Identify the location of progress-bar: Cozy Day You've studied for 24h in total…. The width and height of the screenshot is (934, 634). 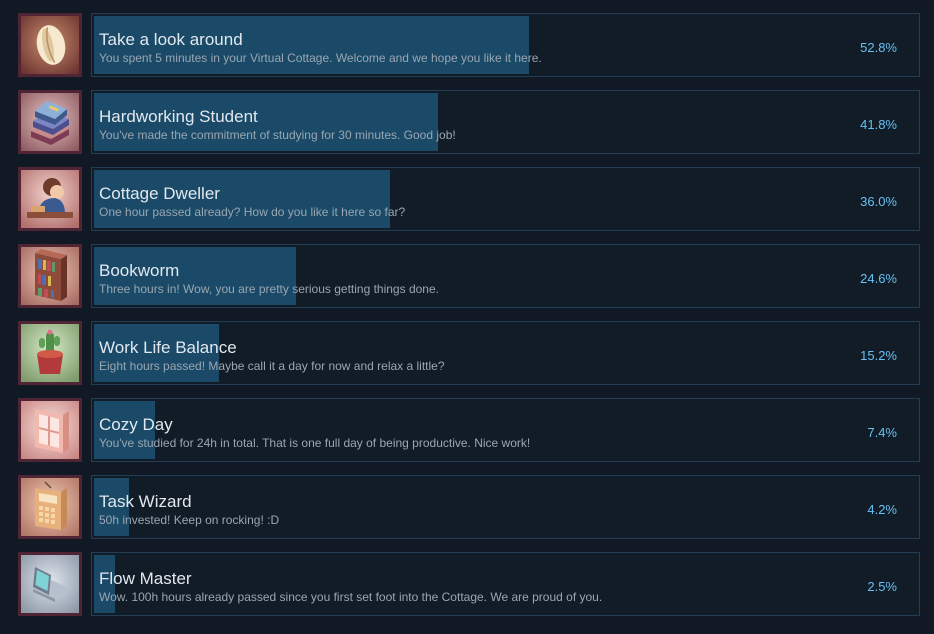
(505, 430).